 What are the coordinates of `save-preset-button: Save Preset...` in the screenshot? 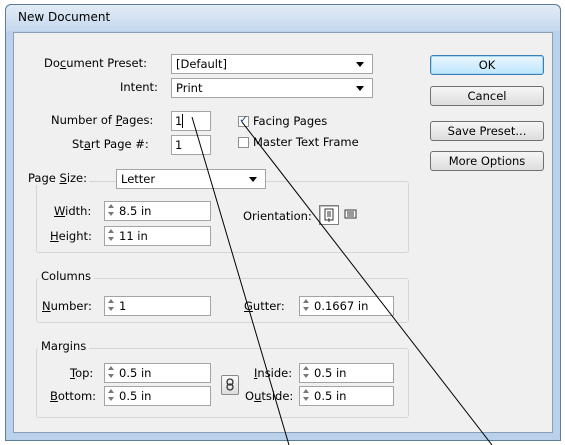 It's located at (487, 131).